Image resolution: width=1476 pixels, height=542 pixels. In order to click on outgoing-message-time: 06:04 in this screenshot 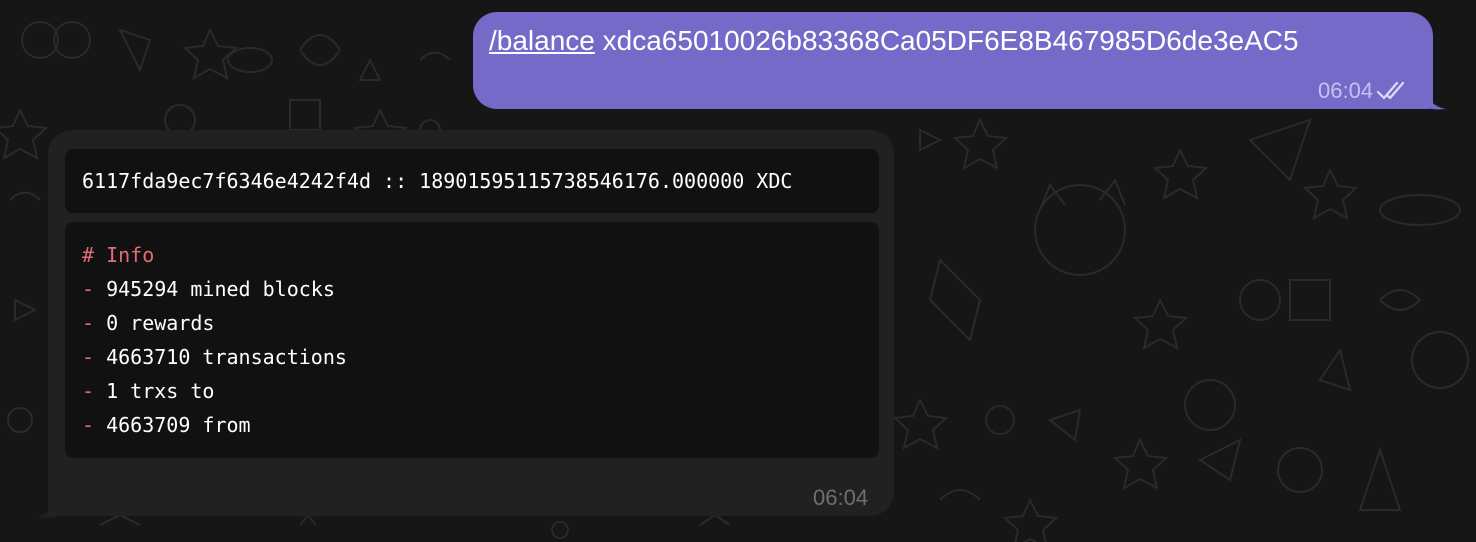, I will do `click(1346, 90)`.